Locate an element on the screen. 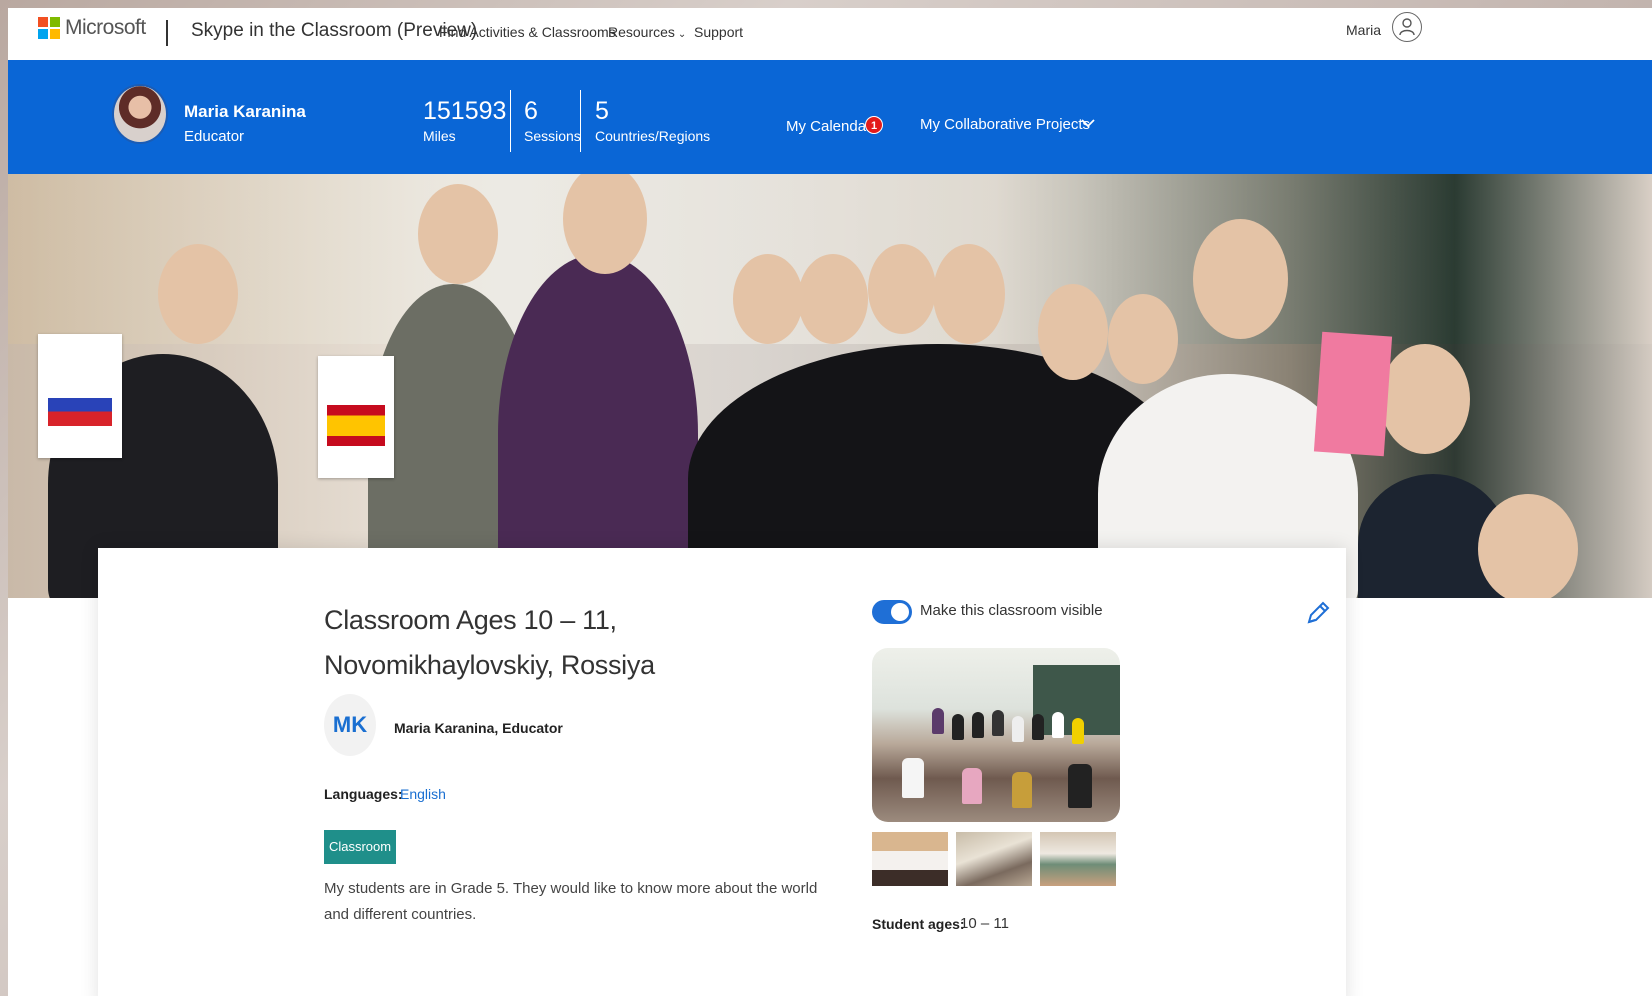  stat-label: Sessions is located at coordinates (552, 136).